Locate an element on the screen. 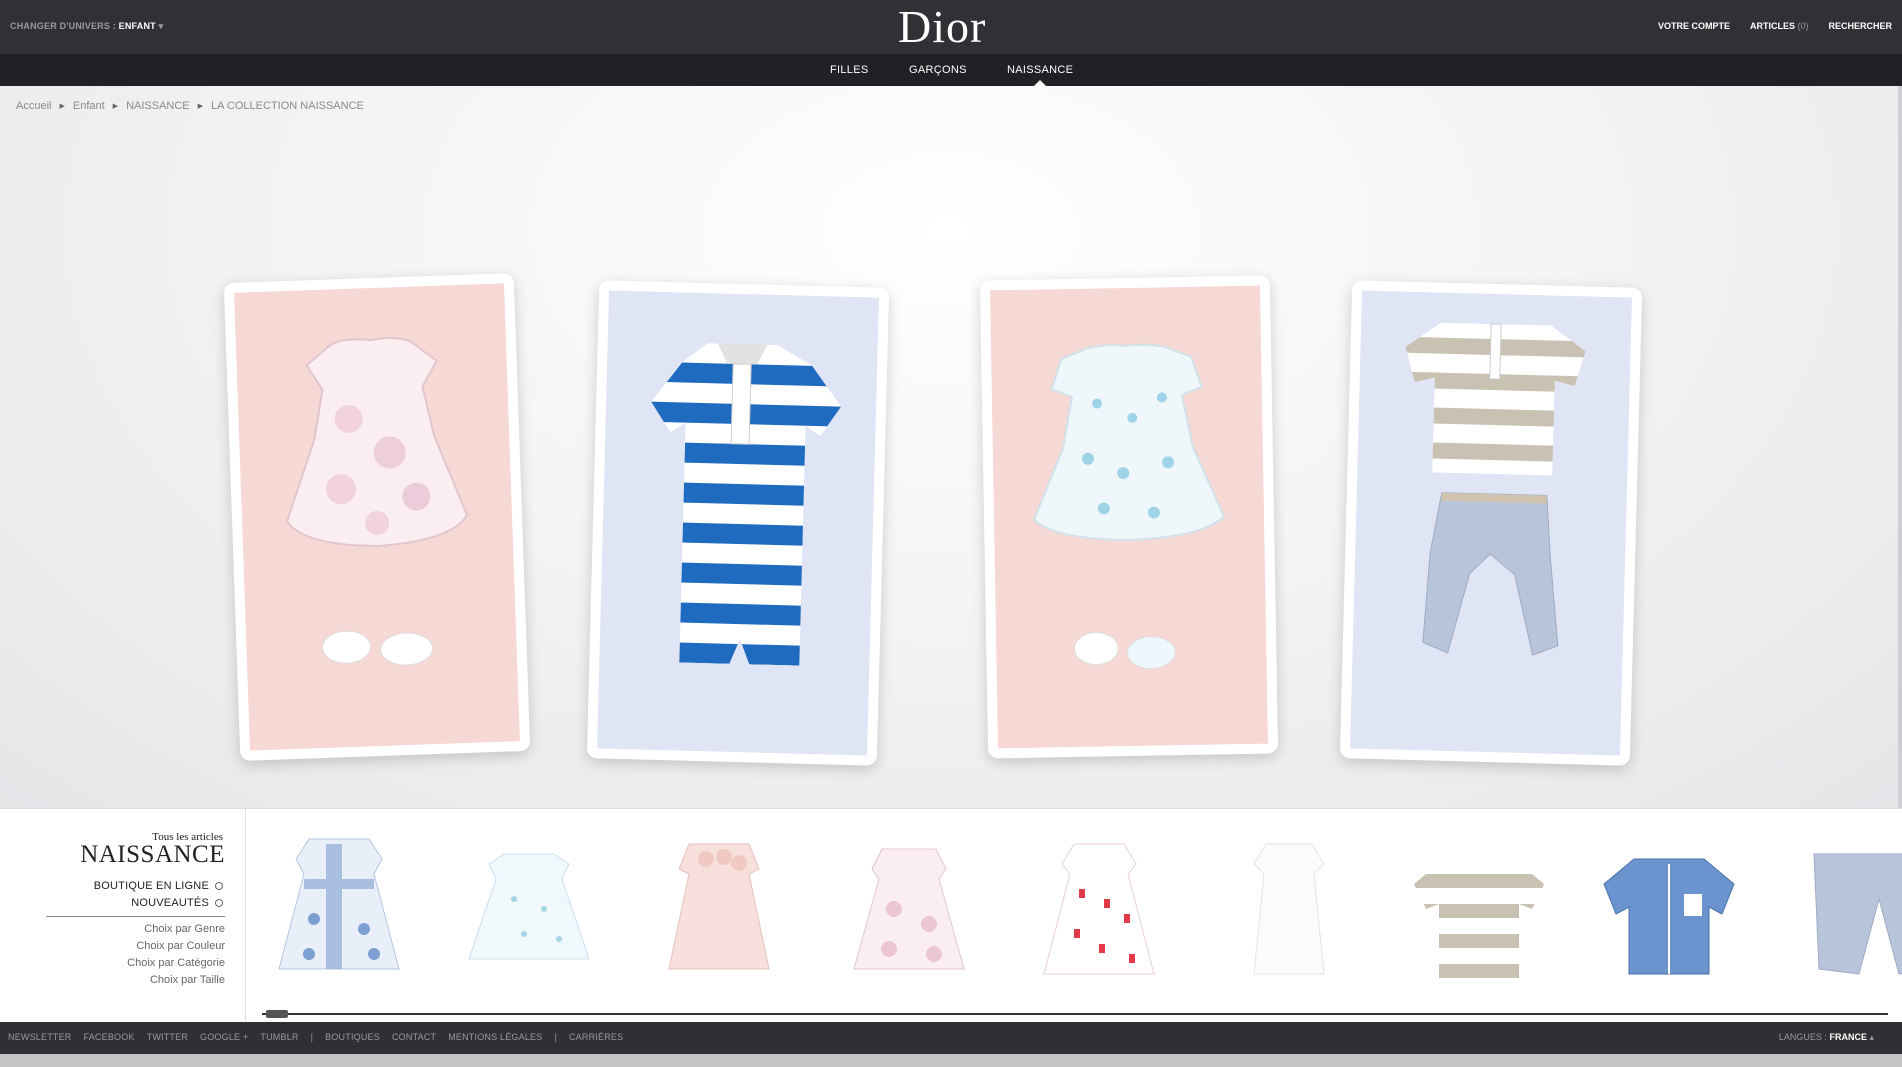  blue-floral-dress-image is located at coordinates (339, 904).